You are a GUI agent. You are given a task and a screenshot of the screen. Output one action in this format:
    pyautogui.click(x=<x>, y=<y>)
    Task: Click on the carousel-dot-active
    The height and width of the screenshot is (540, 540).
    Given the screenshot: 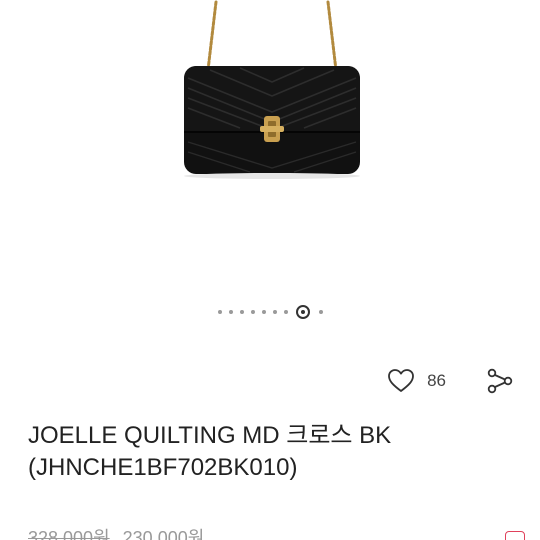 What is the action you would take?
    pyautogui.click(x=303, y=312)
    